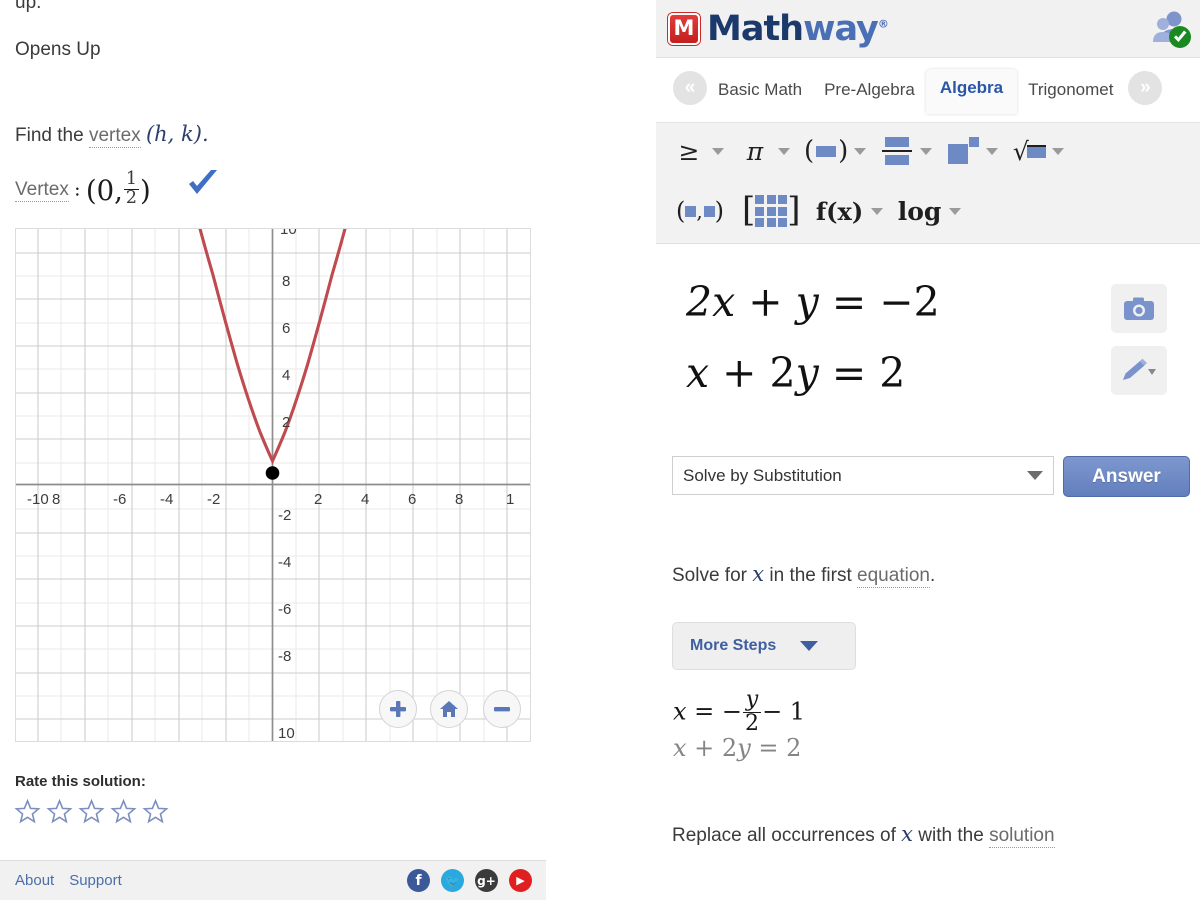  What do you see at coordinates (897, 151) in the screenshot?
I see `fraction-icon` at bounding box center [897, 151].